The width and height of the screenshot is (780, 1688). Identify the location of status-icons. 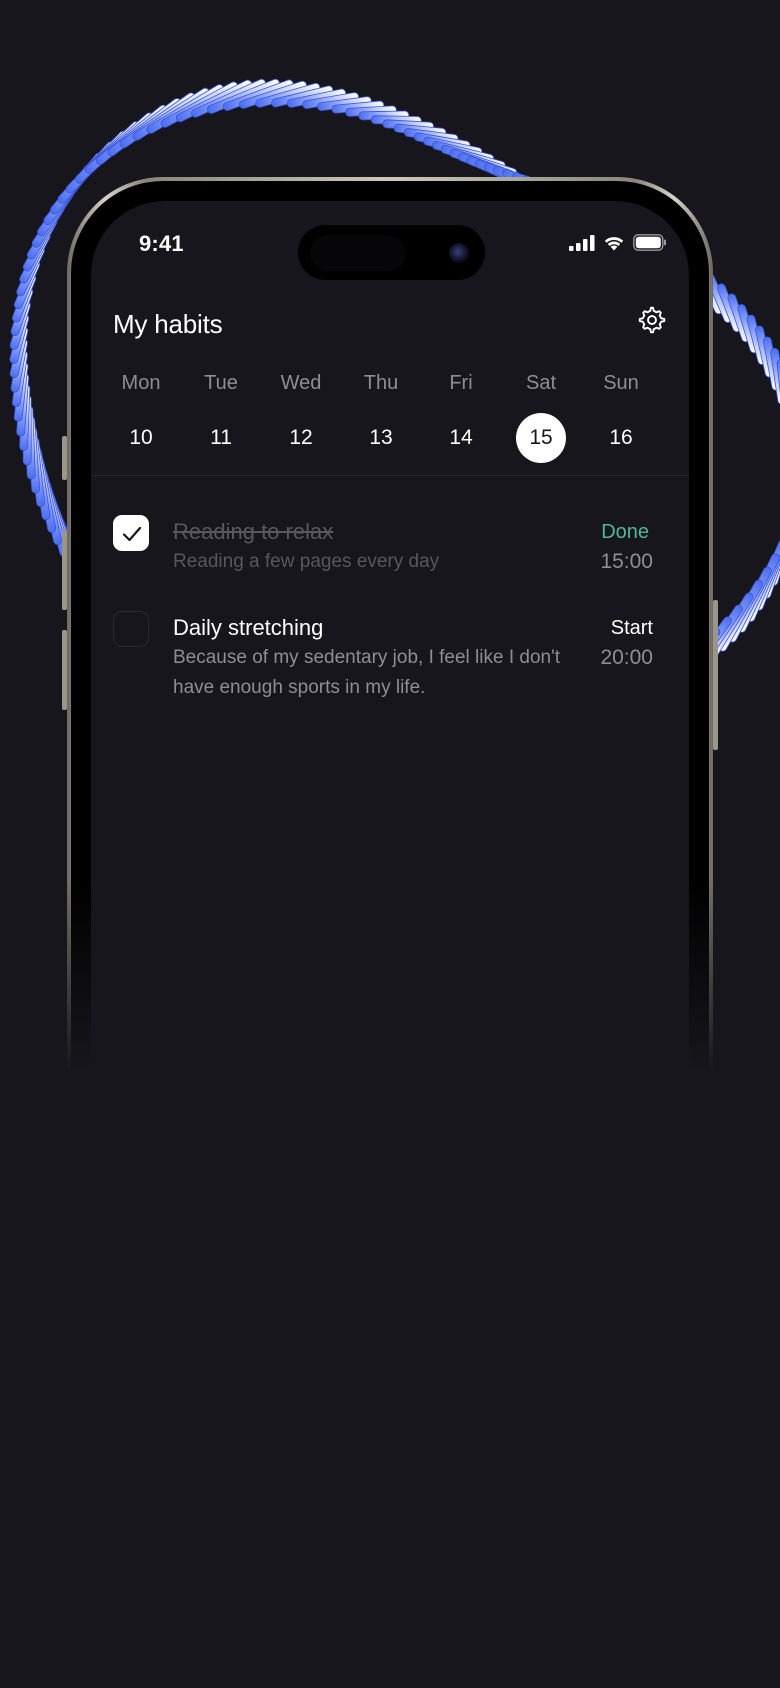
(618, 242).